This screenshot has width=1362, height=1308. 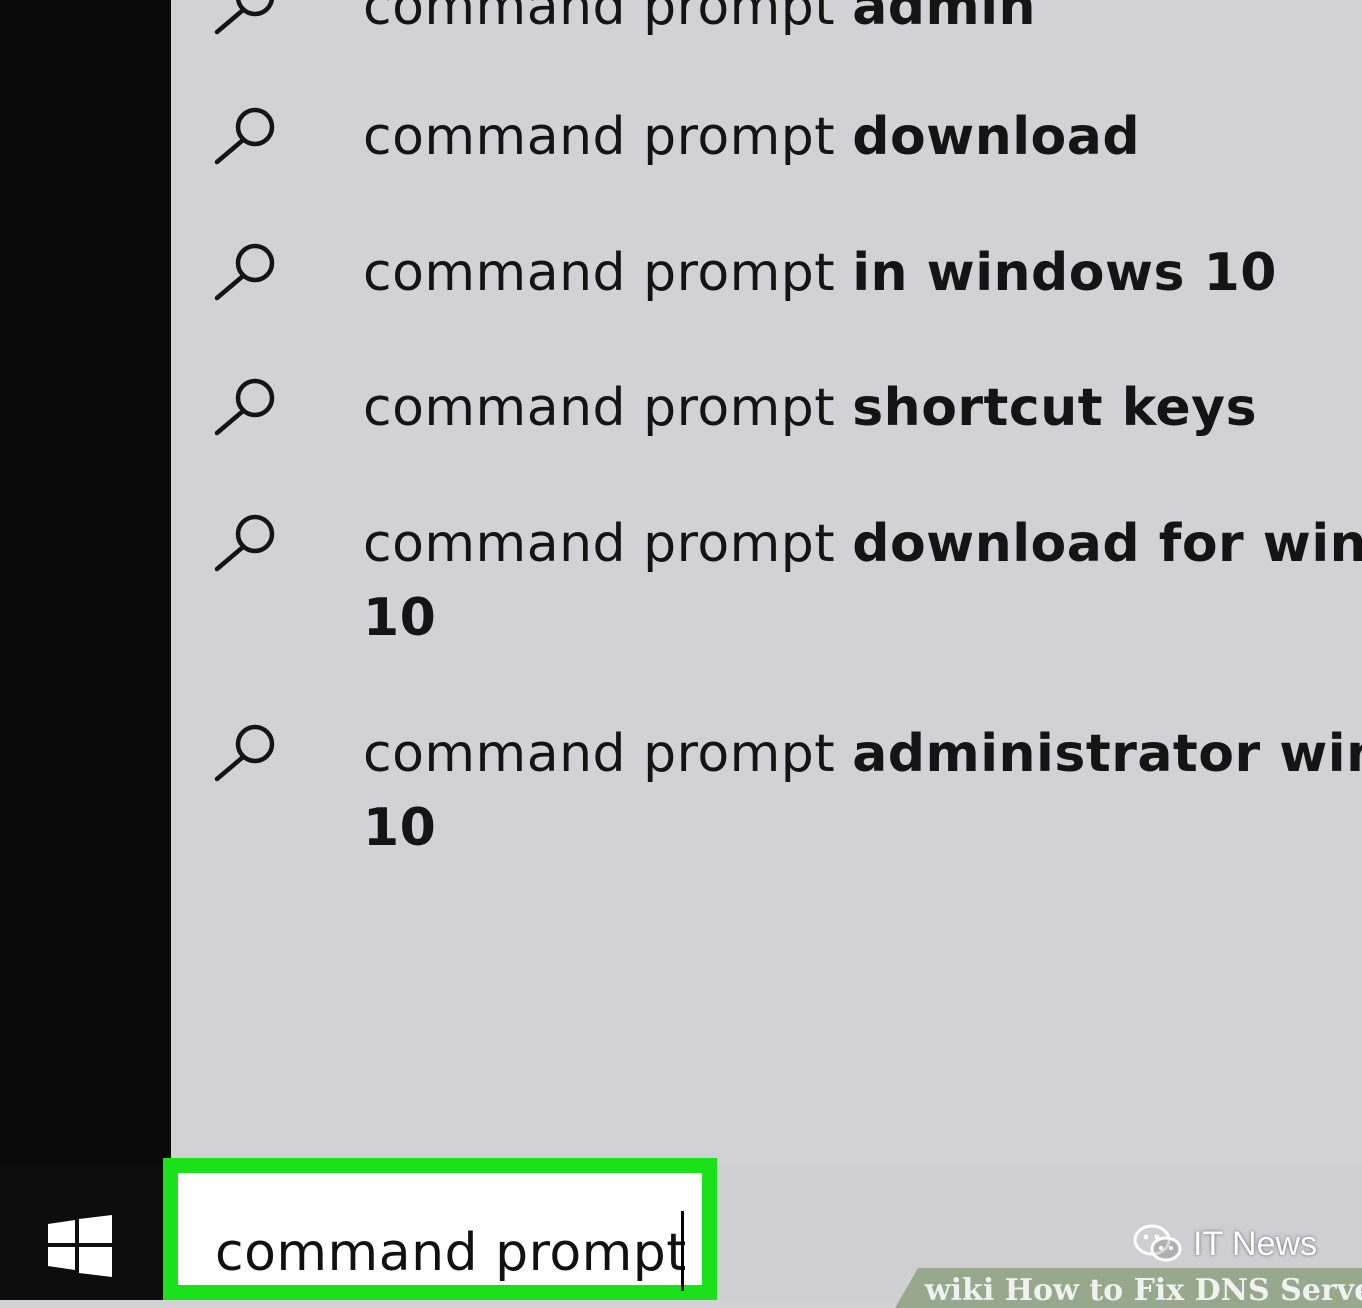 I want to click on watermark: IT News, so click(x=1225, y=1244).